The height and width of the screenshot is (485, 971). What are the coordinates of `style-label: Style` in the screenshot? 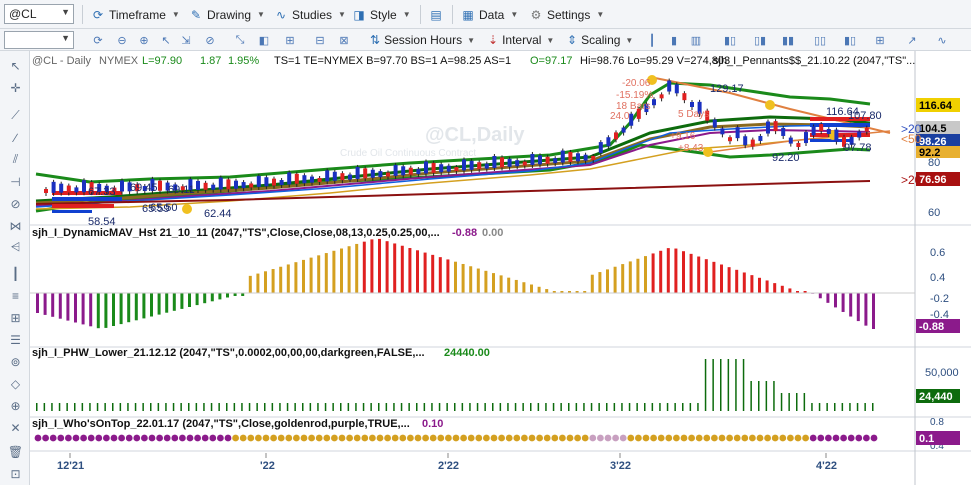 It's located at (383, 14).